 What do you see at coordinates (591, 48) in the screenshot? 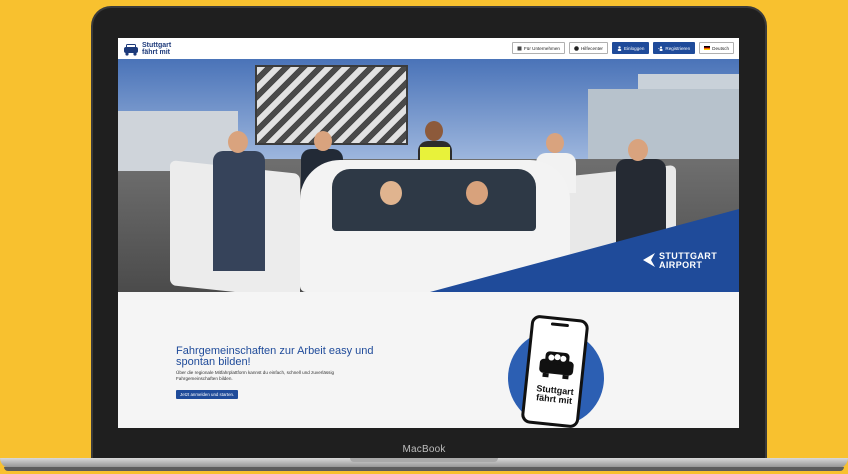
I see `help-label: Hilfecenter` at bounding box center [591, 48].